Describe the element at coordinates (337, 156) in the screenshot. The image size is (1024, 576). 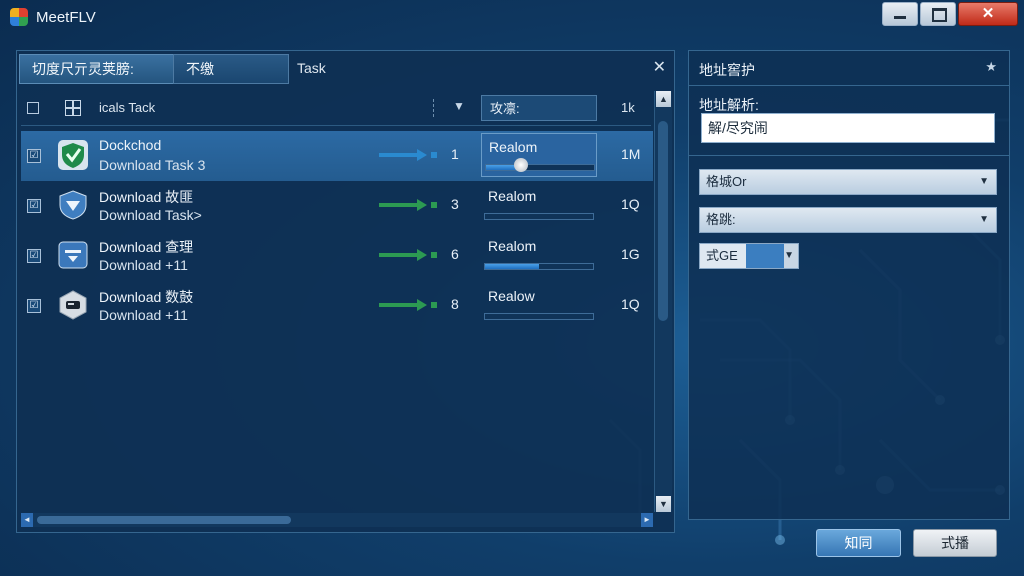
I see `table-row: ☑ Dockchod Download Task 3 1 Realom 1M` at that location.